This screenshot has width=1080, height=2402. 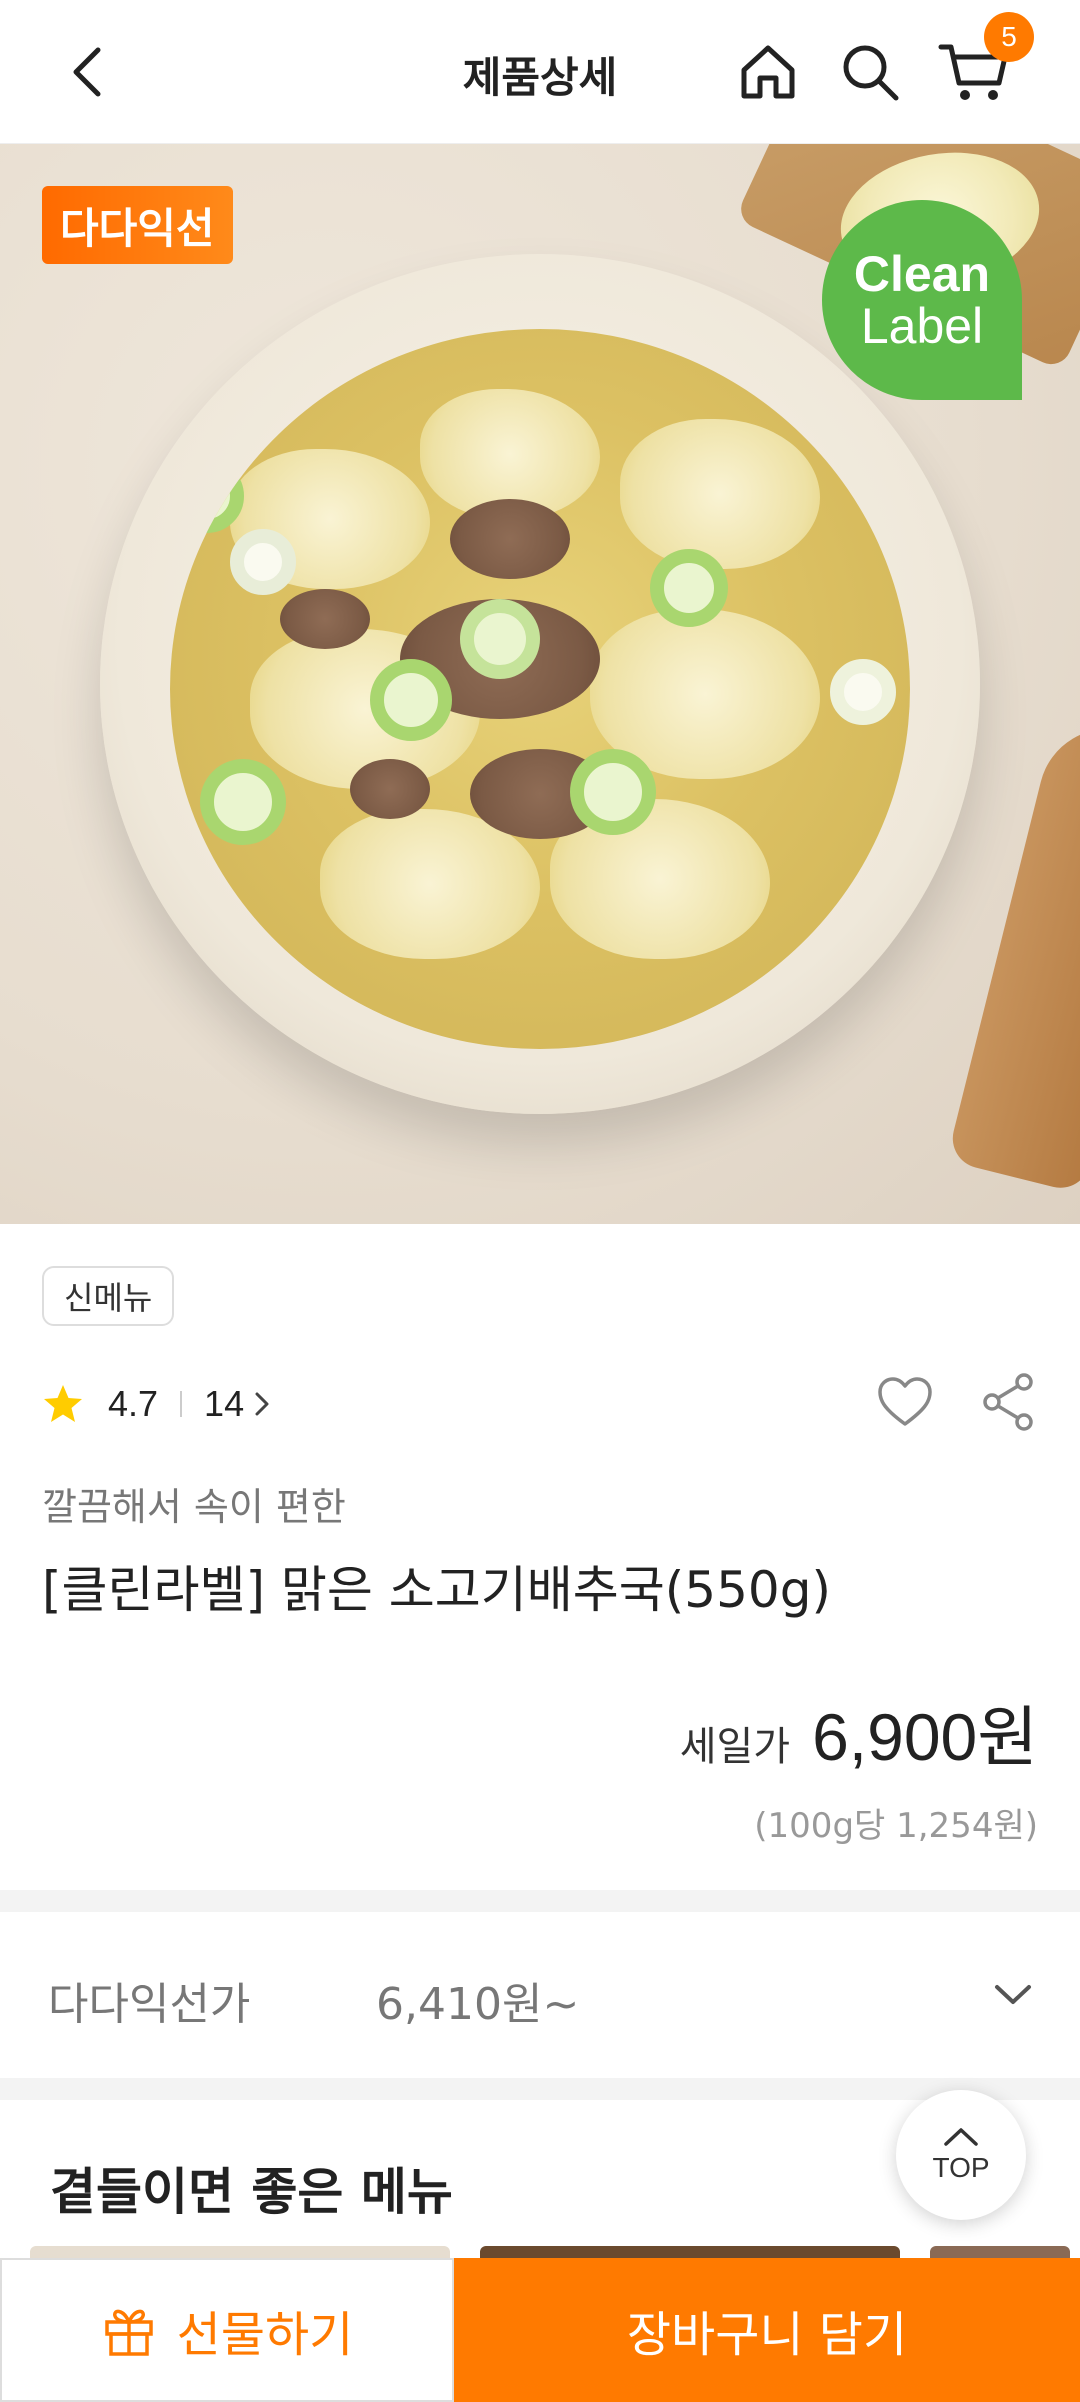 I want to click on gift-button-label: 선물하기, so click(x=265, y=2335).